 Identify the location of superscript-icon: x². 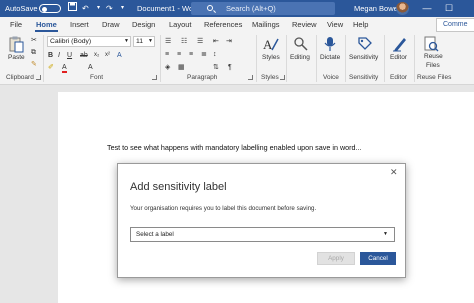
(107, 55).